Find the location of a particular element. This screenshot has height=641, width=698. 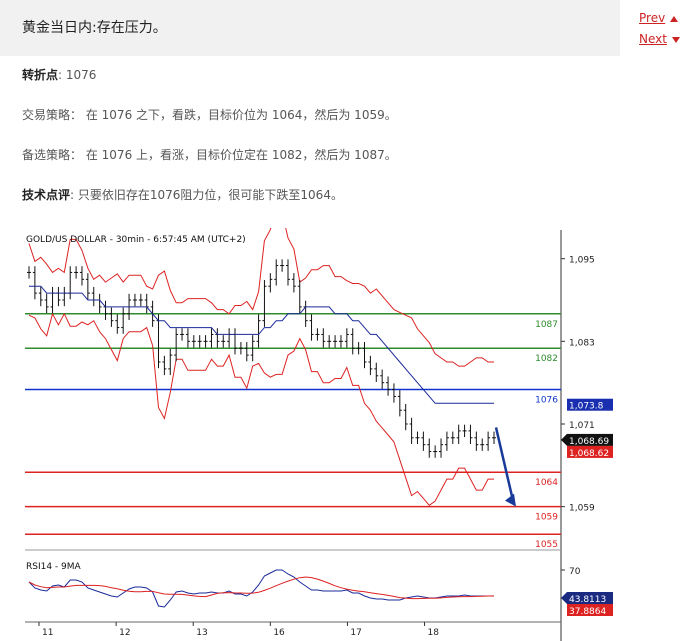

price-tag-label: 1,068.69 is located at coordinates (589, 442).